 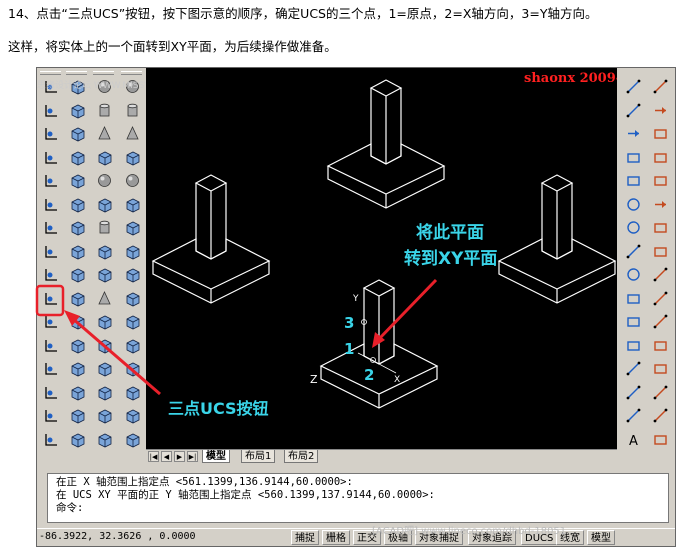 I want to click on tab-nav-last: ▶|, so click(x=192, y=456).